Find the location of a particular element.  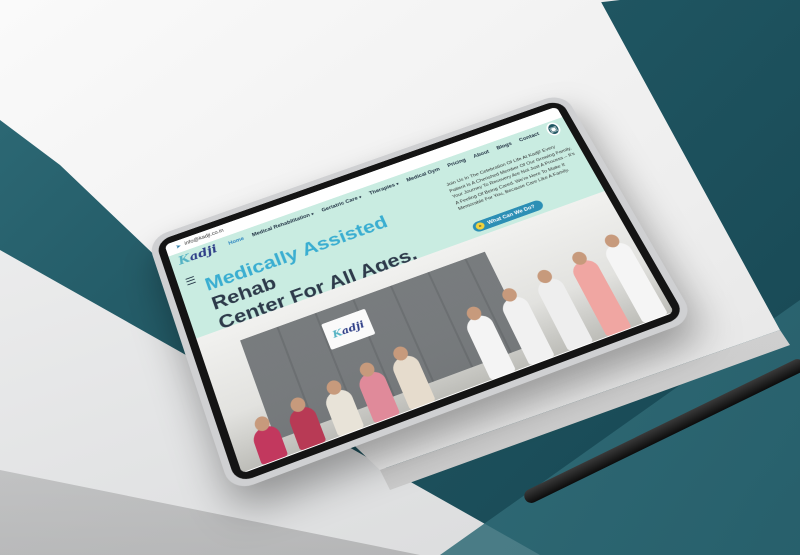

hamburger-menu-icon: ☰ is located at coordinates (191, 281).